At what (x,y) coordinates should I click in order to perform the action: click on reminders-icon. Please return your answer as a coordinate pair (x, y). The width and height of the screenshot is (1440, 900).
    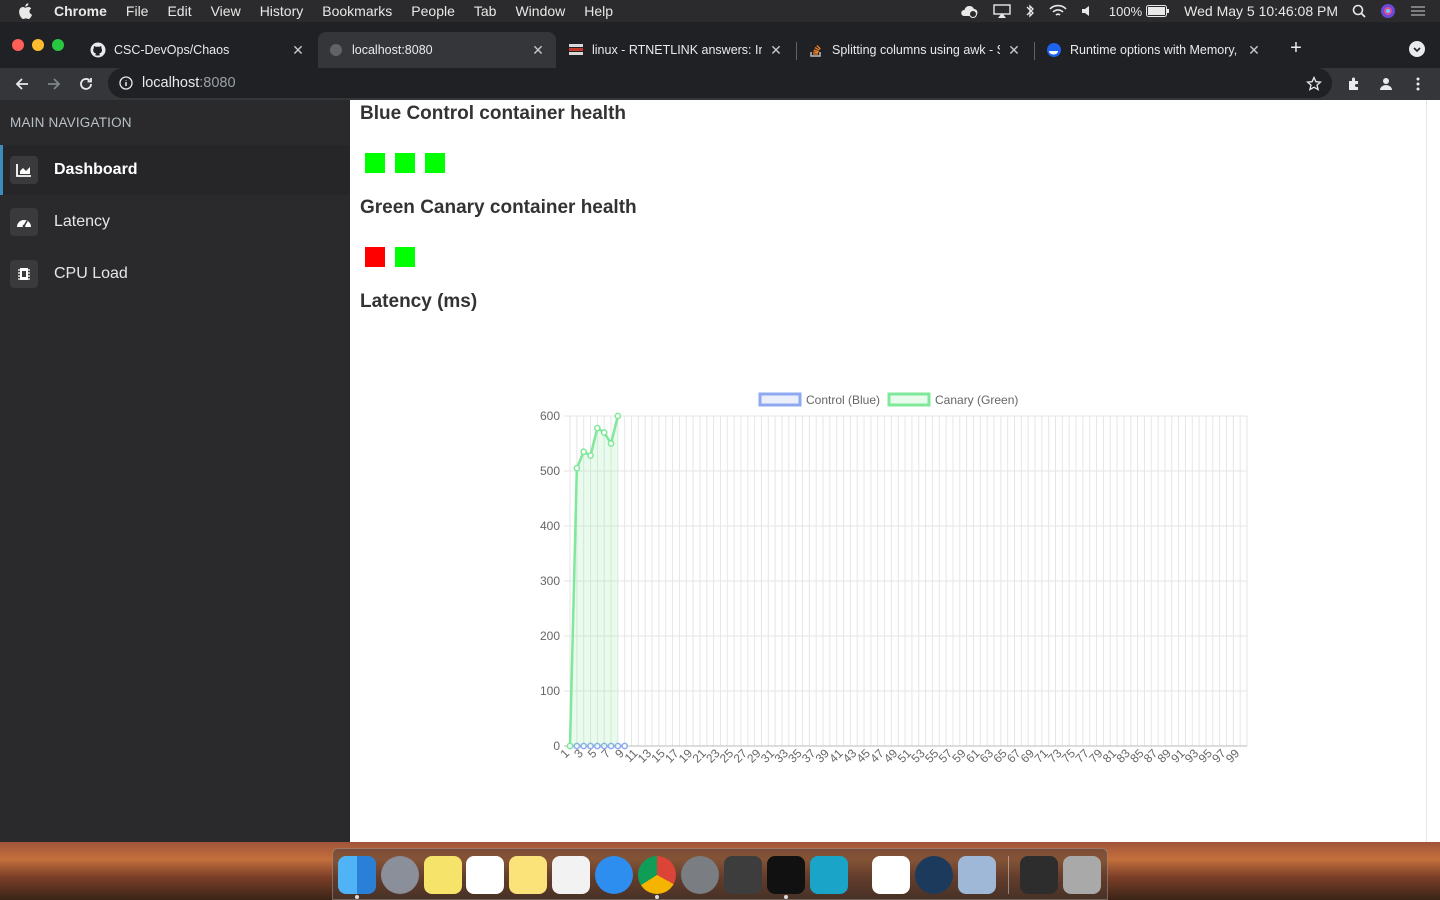
    Looking at the image, I should click on (571, 875).